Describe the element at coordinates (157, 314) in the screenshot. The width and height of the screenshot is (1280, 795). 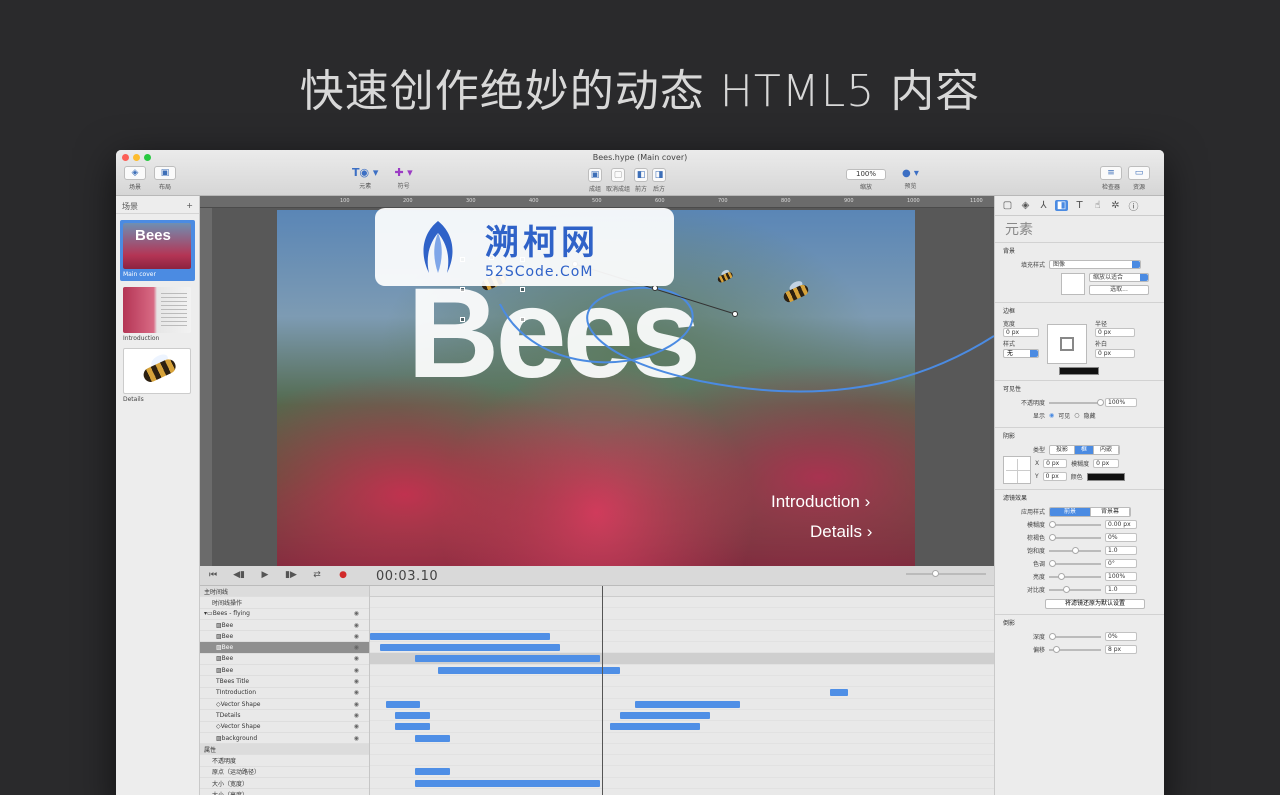
I see `scene-introduction: Introduction` at that location.